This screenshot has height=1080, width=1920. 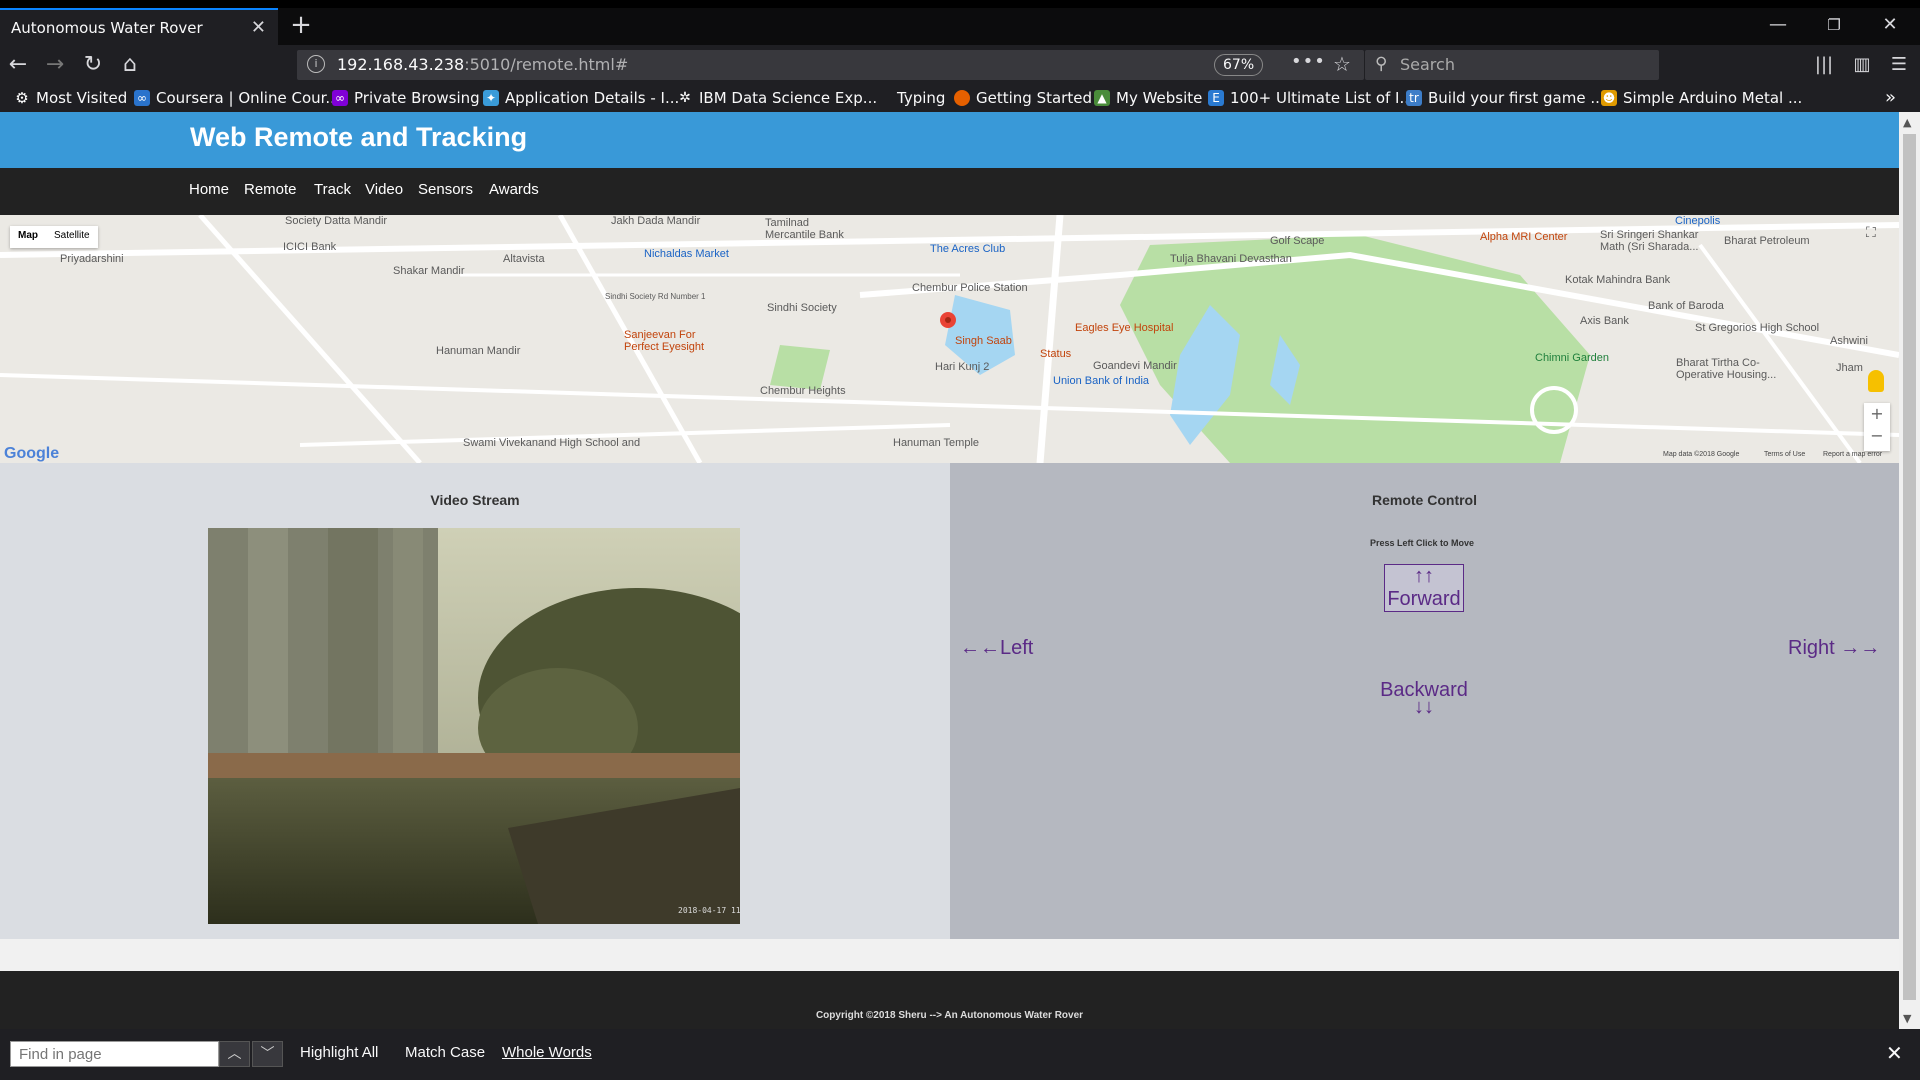 I want to click on close-window-icon: ✕, so click(x=1890, y=25).